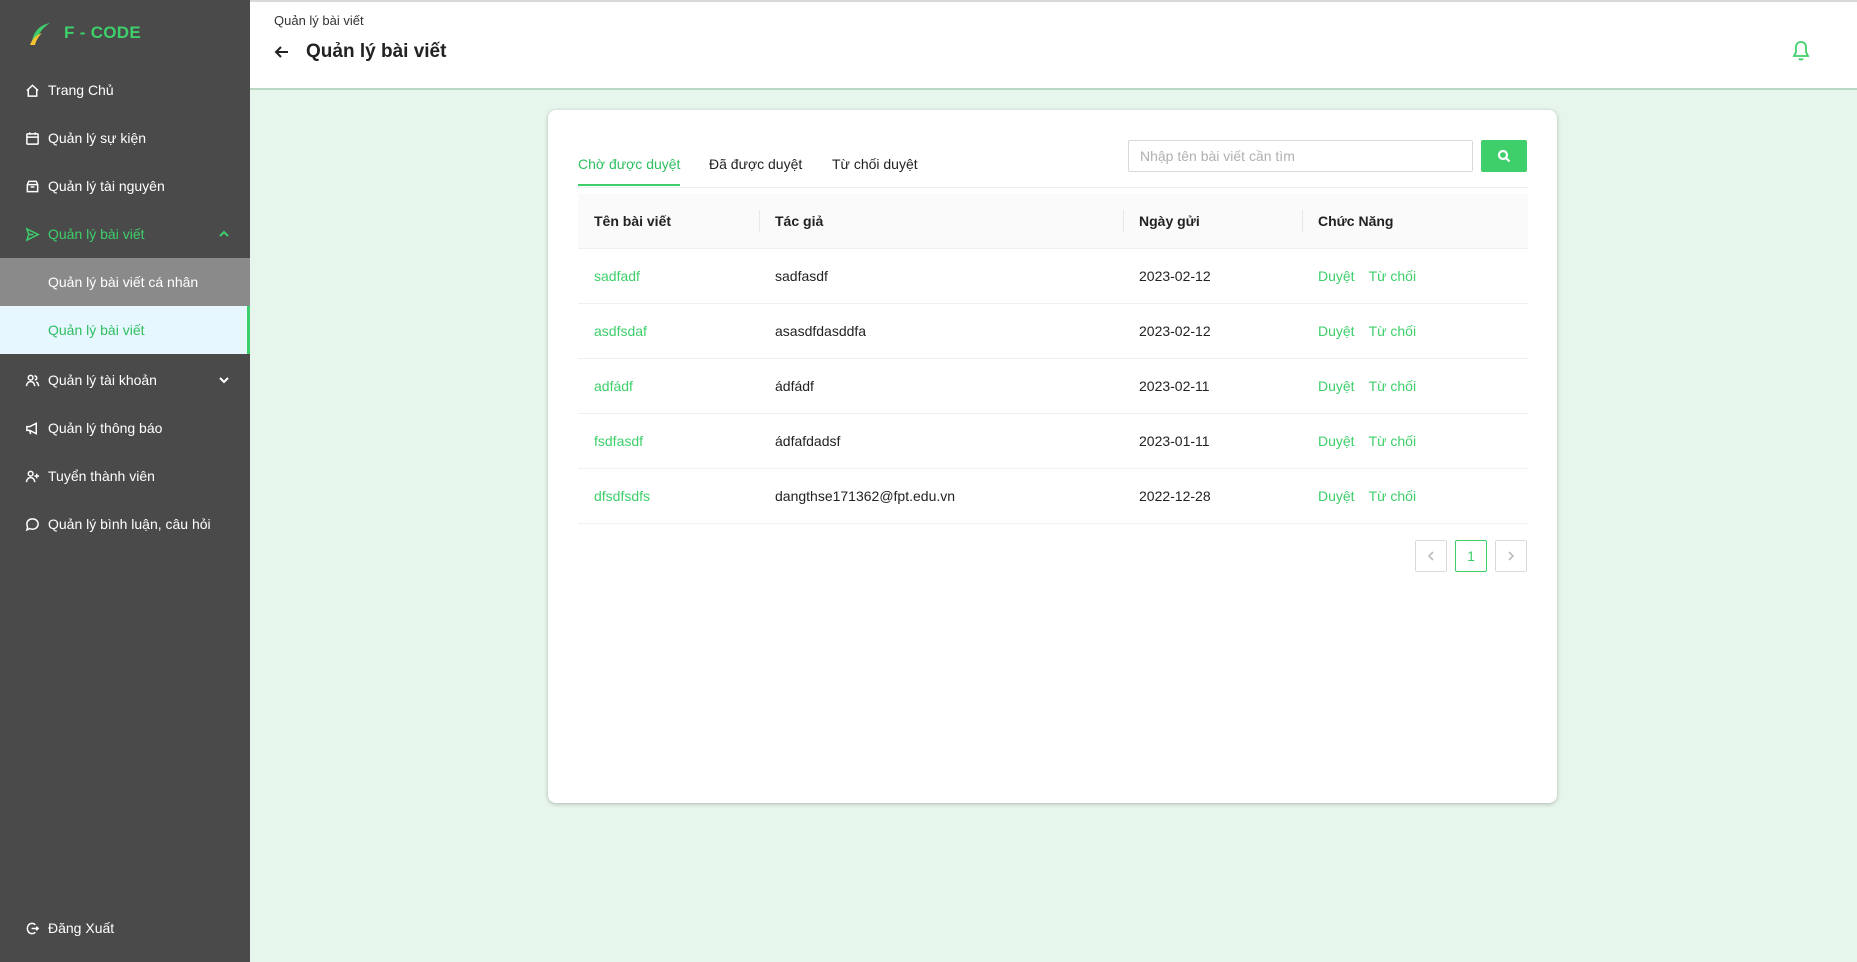 Image resolution: width=1857 pixels, height=962 pixels. What do you see at coordinates (81, 928) in the screenshot?
I see `logout-label: Đăng Xuất` at bounding box center [81, 928].